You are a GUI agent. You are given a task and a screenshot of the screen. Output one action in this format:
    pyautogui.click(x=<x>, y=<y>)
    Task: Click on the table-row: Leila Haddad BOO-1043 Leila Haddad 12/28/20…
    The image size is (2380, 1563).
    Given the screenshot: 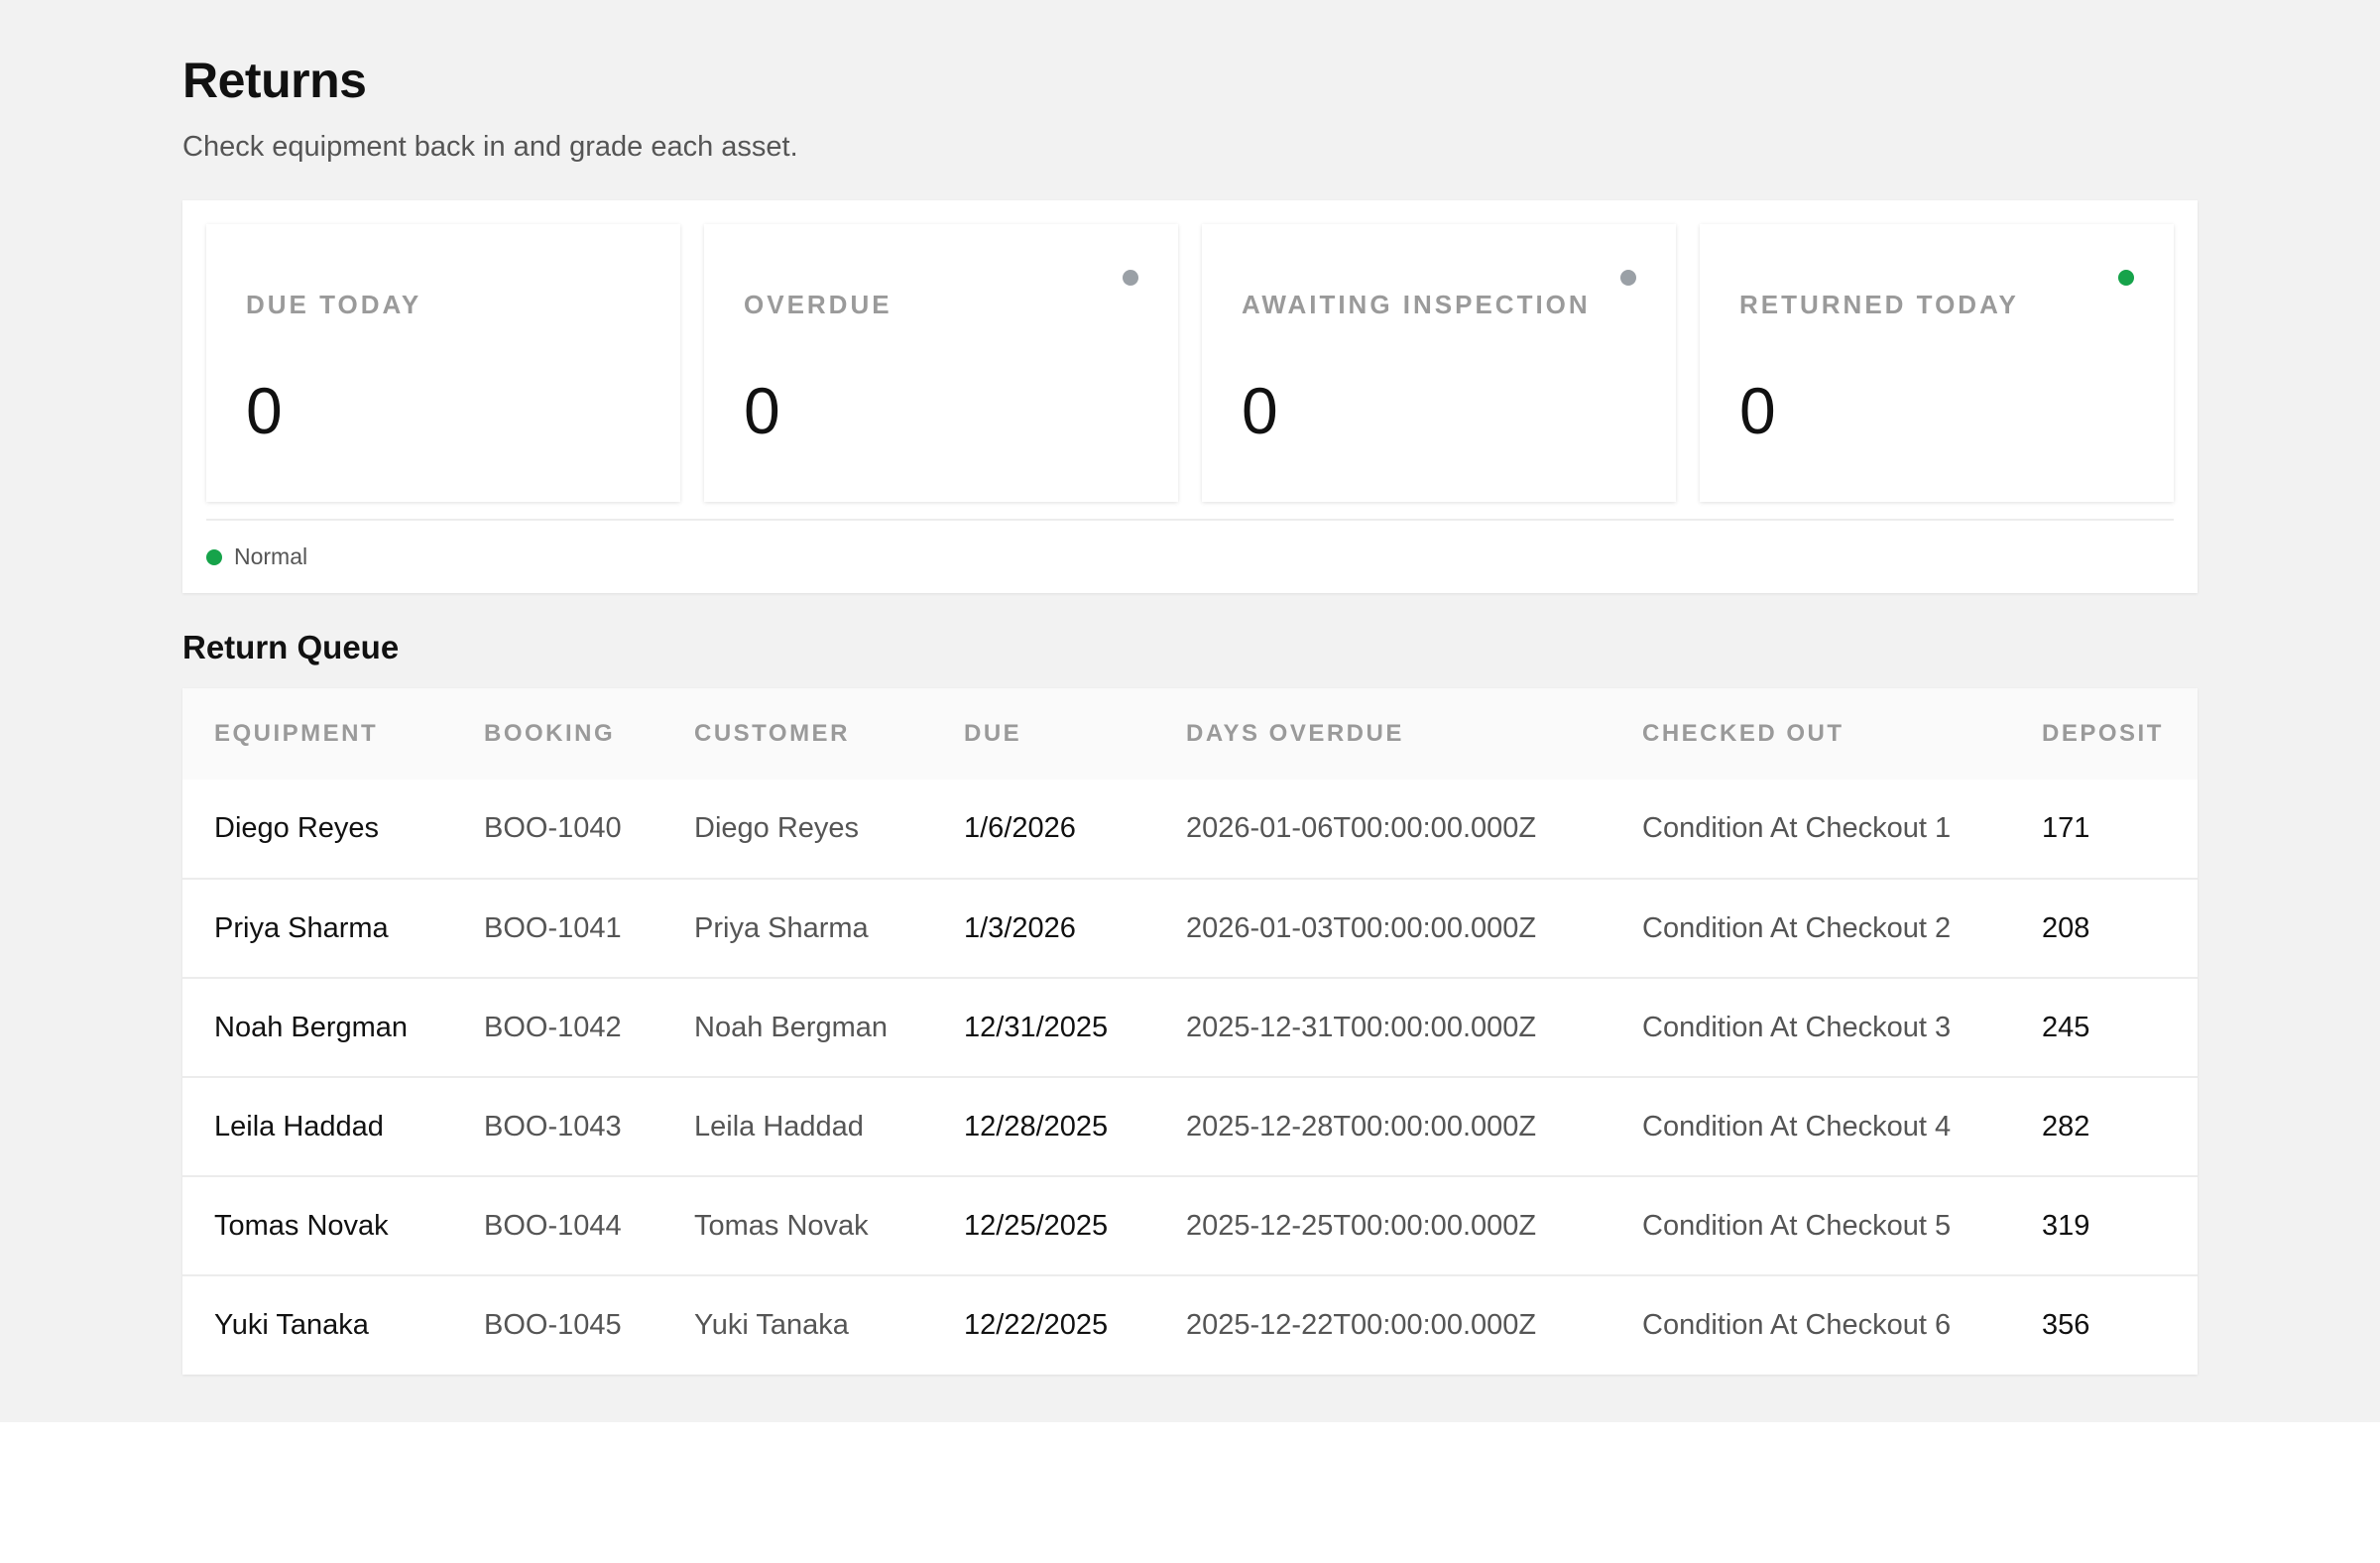 What is the action you would take?
    pyautogui.click(x=1190, y=1126)
    